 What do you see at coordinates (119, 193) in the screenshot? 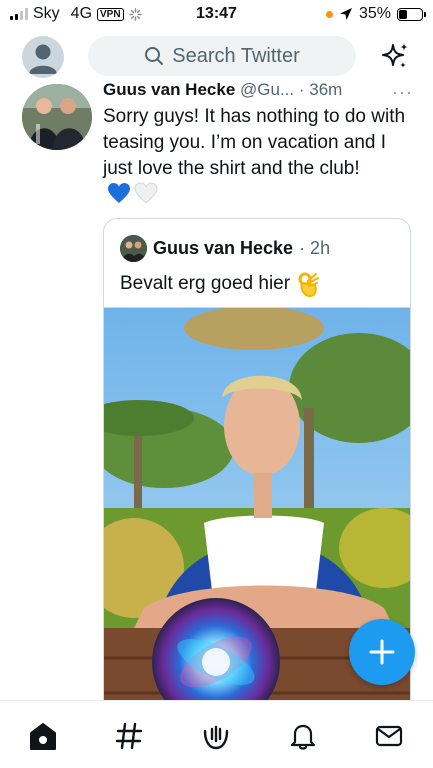
I see `blue-heart-icon` at bounding box center [119, 193].